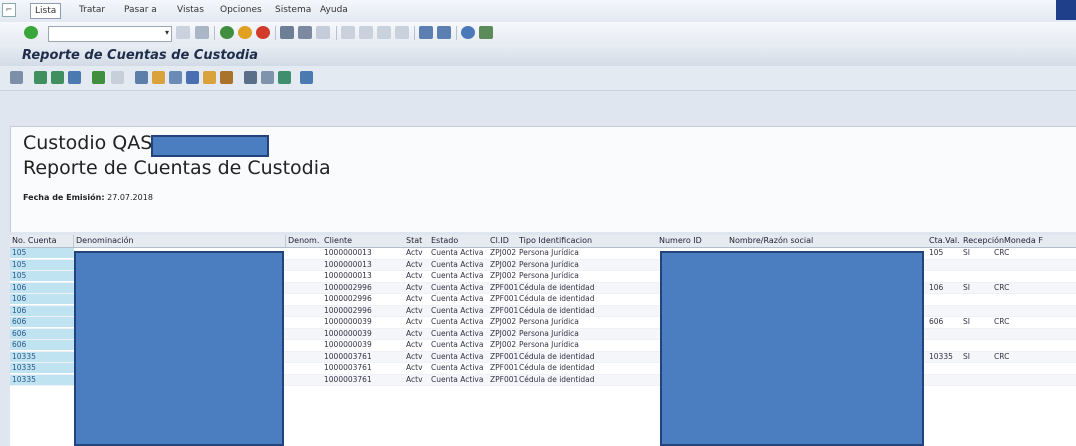 This screenshot has height=446, width=1076. I want to click on cell-no-cuenta: 606, so click(42, 333).